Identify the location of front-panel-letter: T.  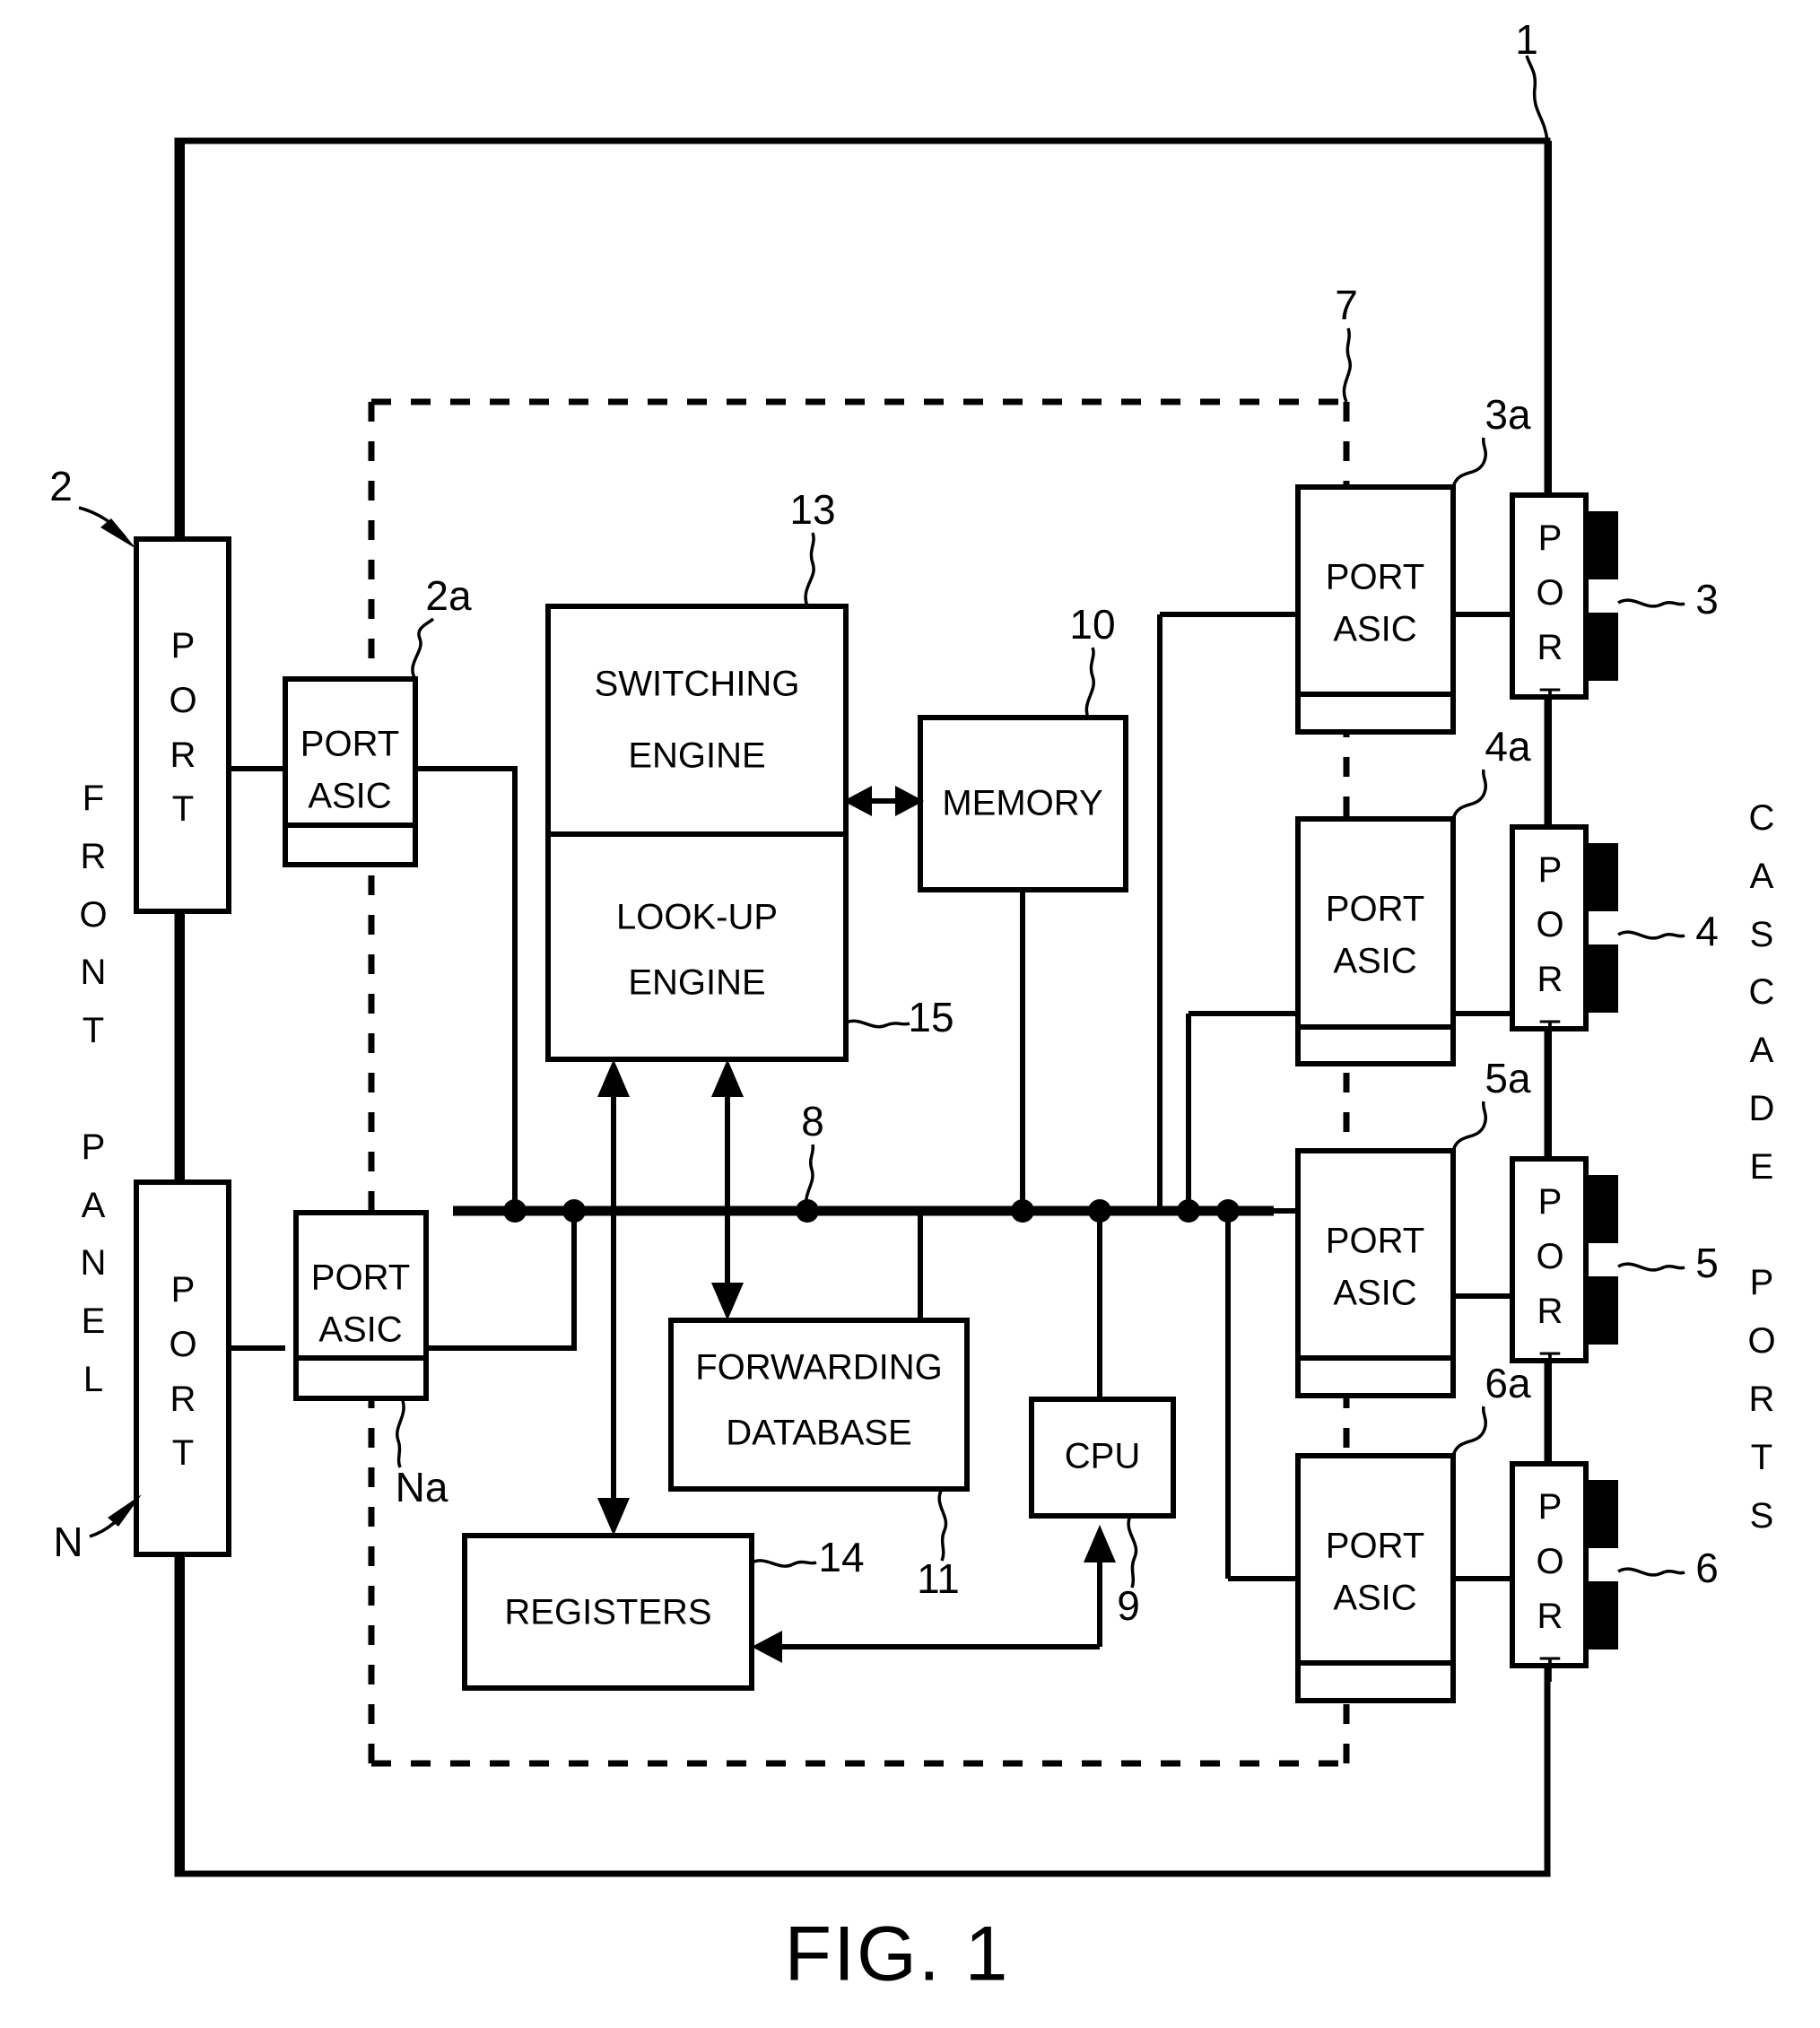
(93, 1031).